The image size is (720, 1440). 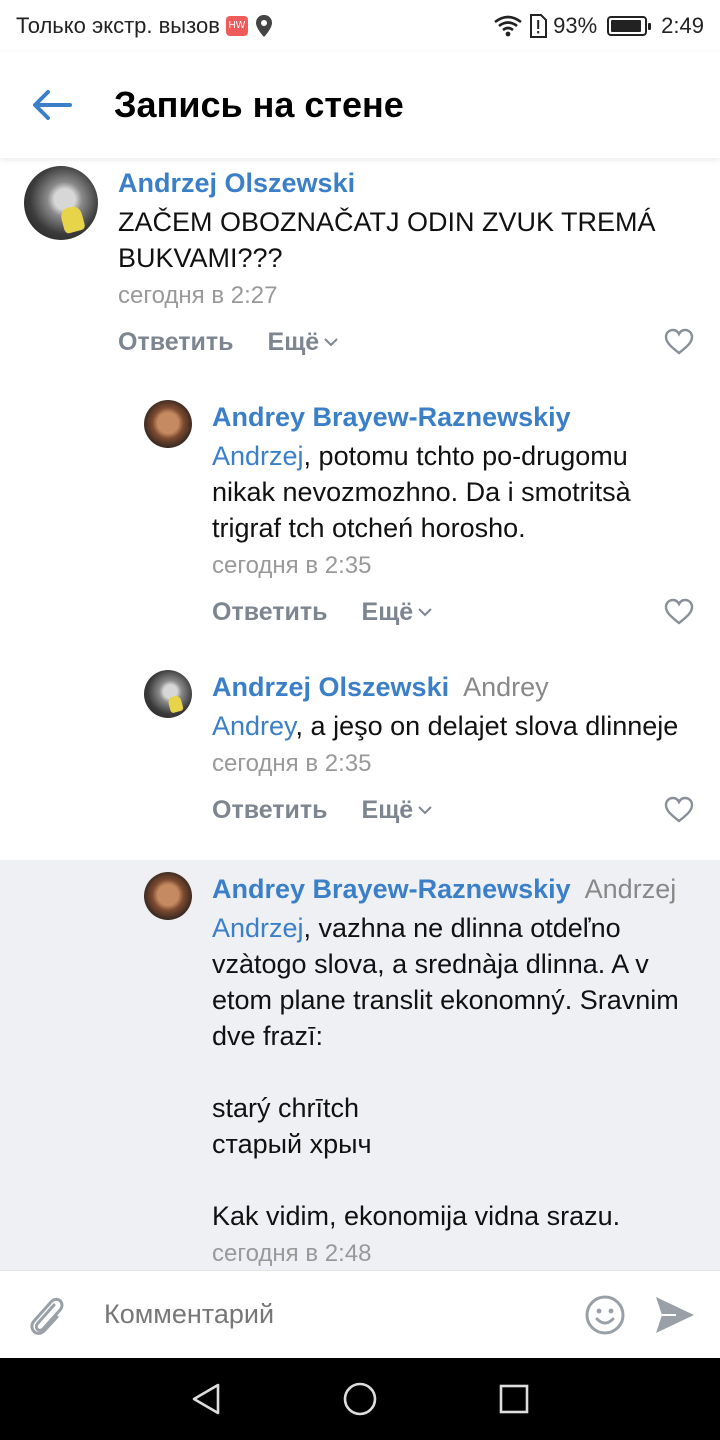 I want to click on nav-back-icon, so click(x=206, y=1399).